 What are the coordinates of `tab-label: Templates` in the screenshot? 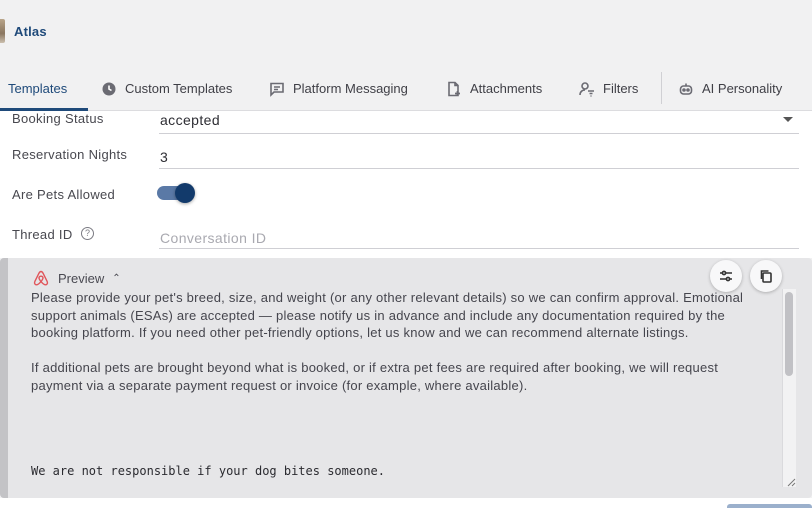 It's located at (38, 88).